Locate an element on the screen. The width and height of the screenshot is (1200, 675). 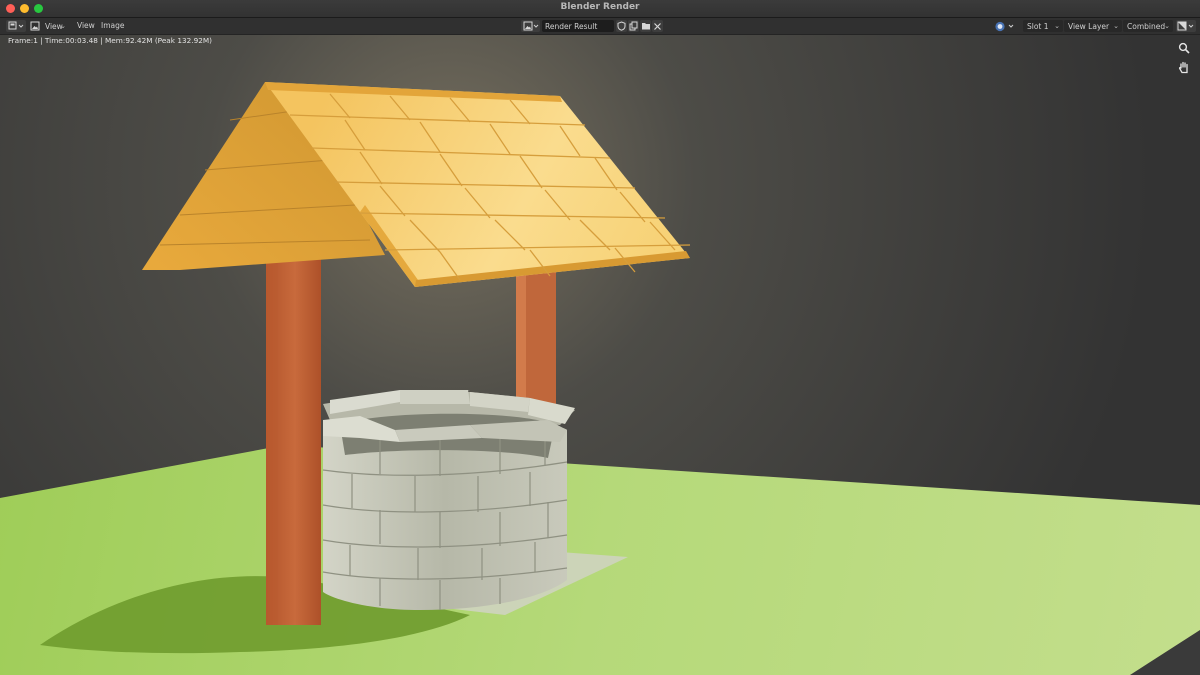
folder-icon is located at coordinates (645, 26).